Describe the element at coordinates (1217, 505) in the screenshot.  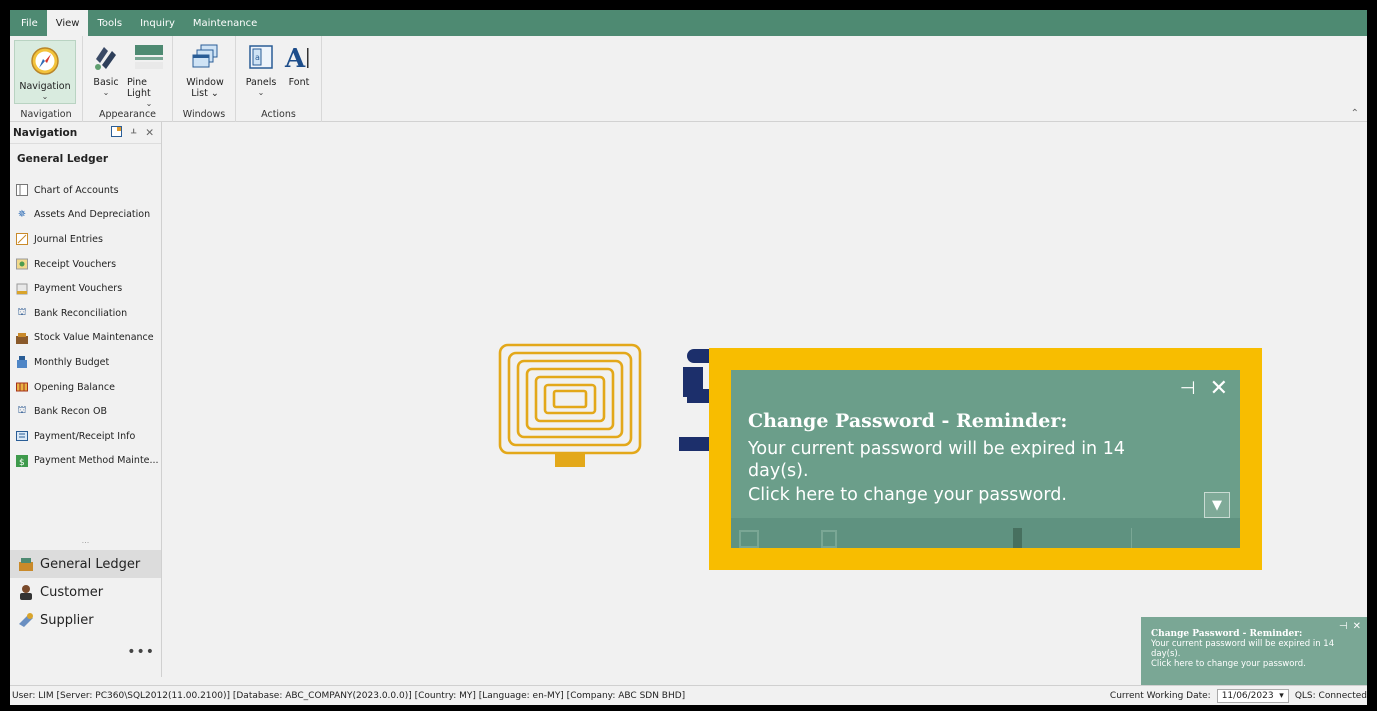
I see `chevron-down-icon: ▼` at that location.